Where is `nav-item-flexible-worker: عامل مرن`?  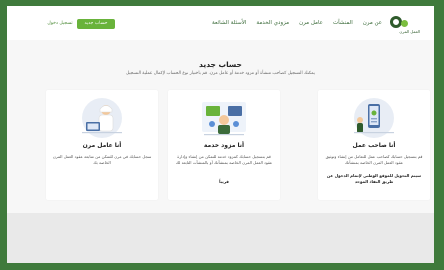 nav-item-flexible-worker: عامل مرن is located at coordinates (311, 23).